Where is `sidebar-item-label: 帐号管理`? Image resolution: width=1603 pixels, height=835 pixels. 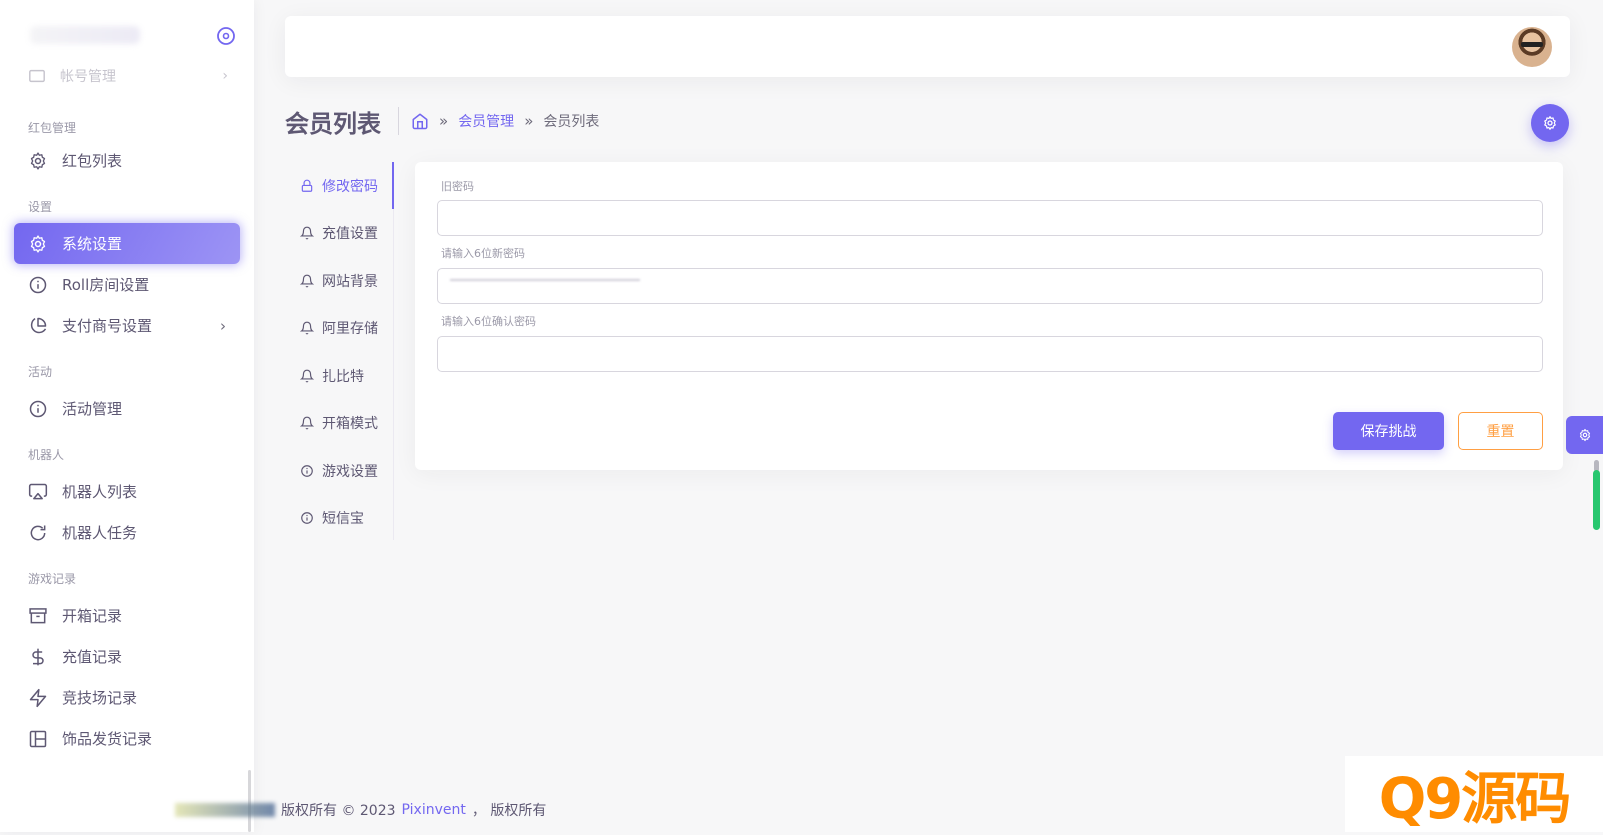
sidebar-item-label: 帐号管理 is located at coordinates (88, 77).